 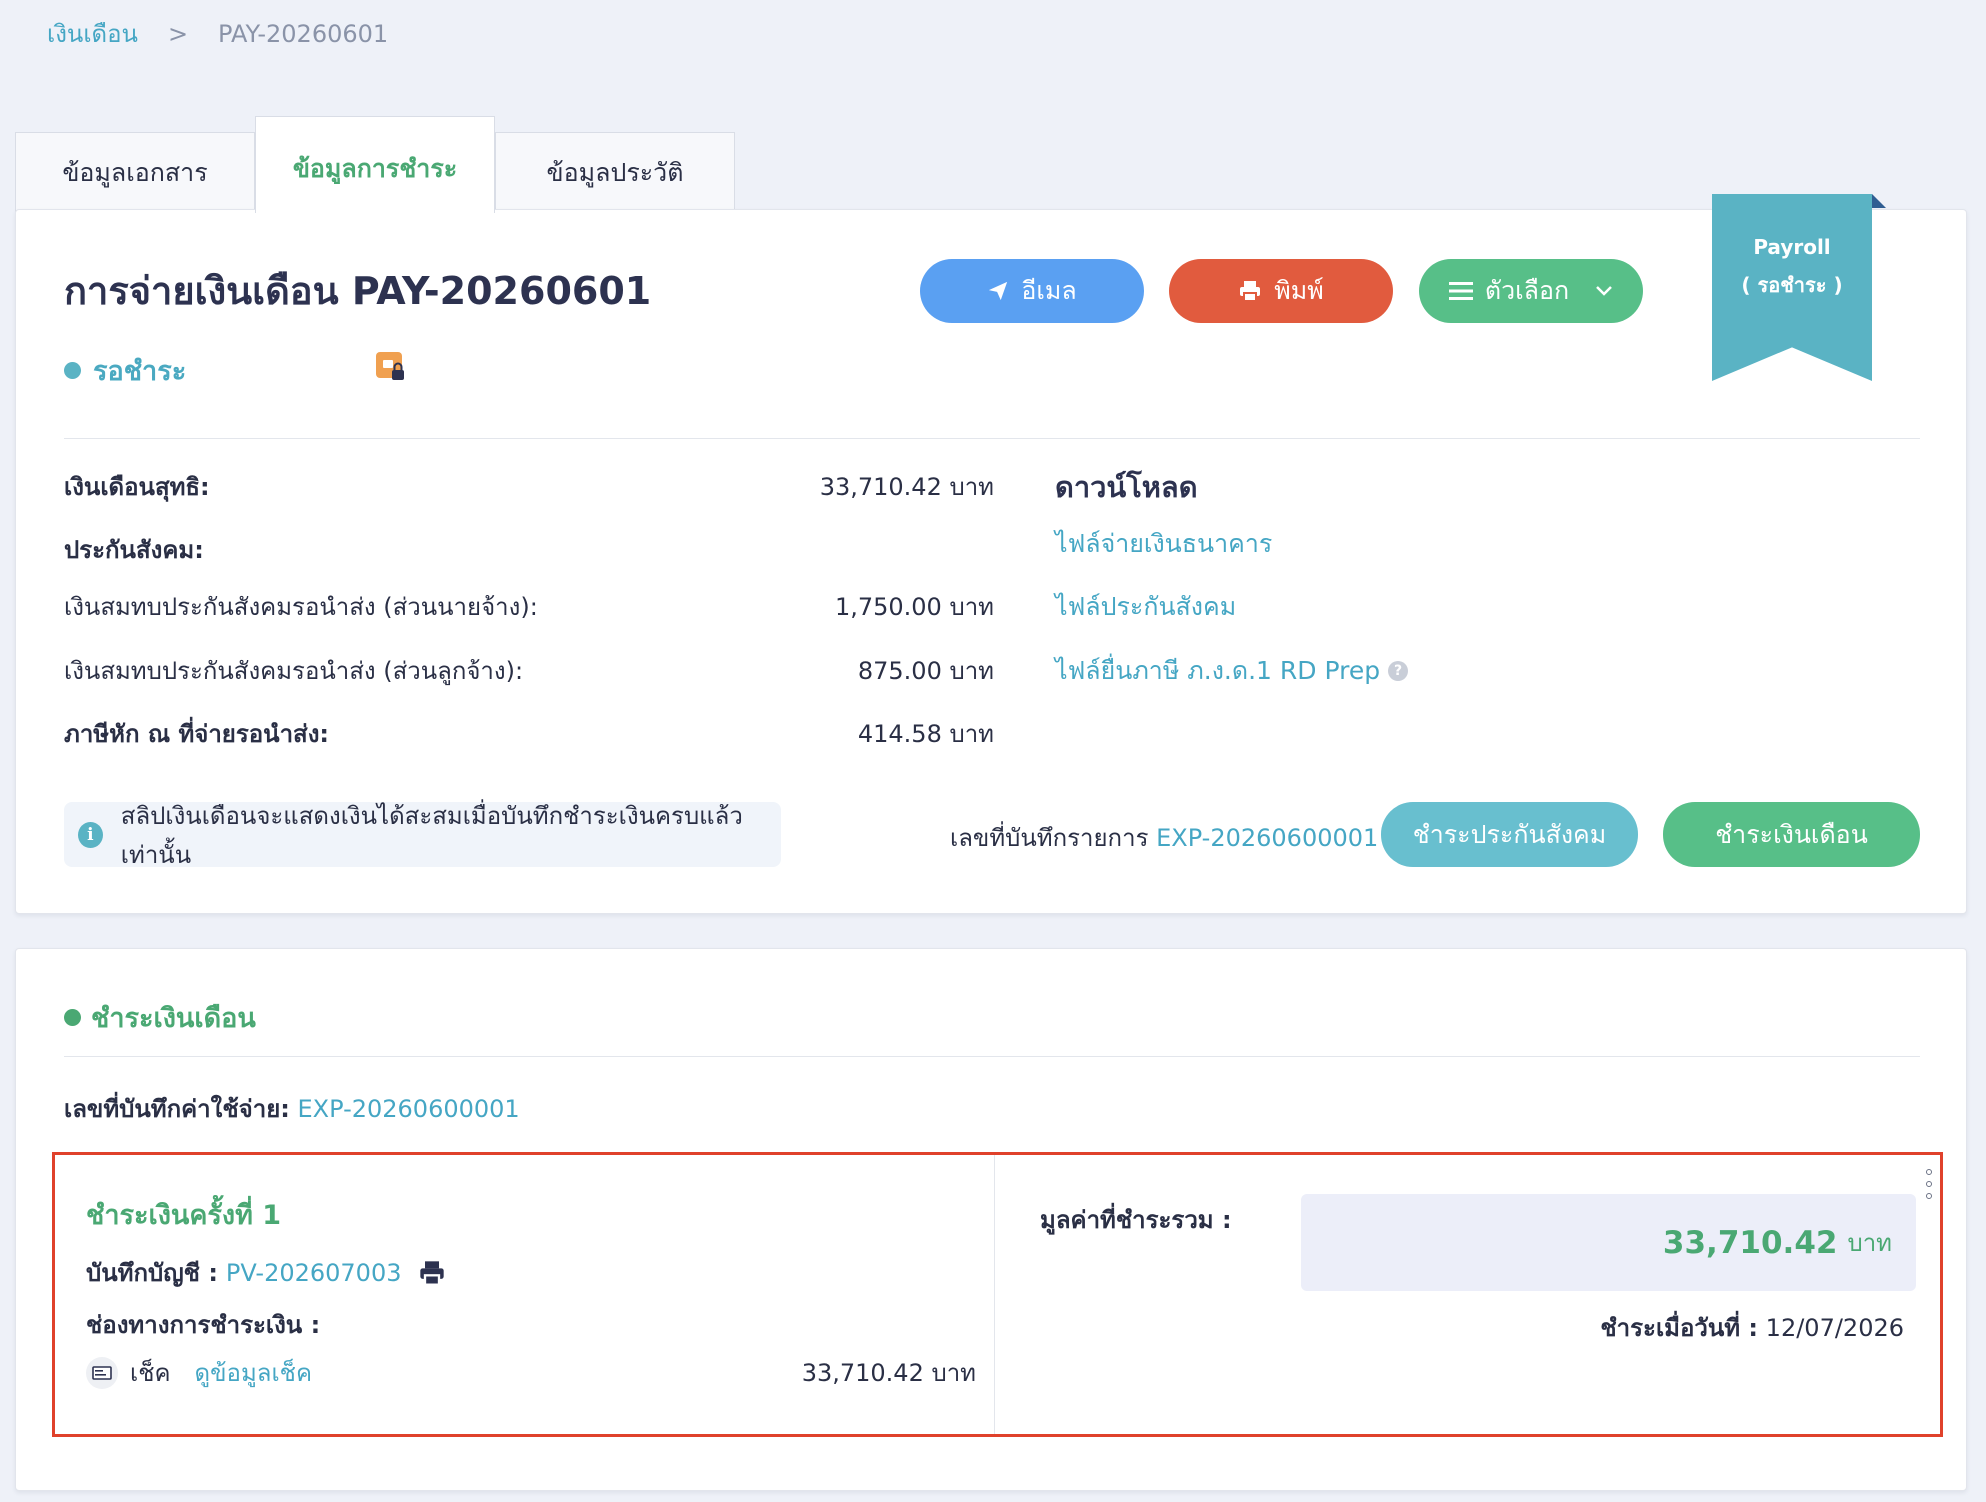 I want to click on locked-document-icon, so click(x=390, y=366).